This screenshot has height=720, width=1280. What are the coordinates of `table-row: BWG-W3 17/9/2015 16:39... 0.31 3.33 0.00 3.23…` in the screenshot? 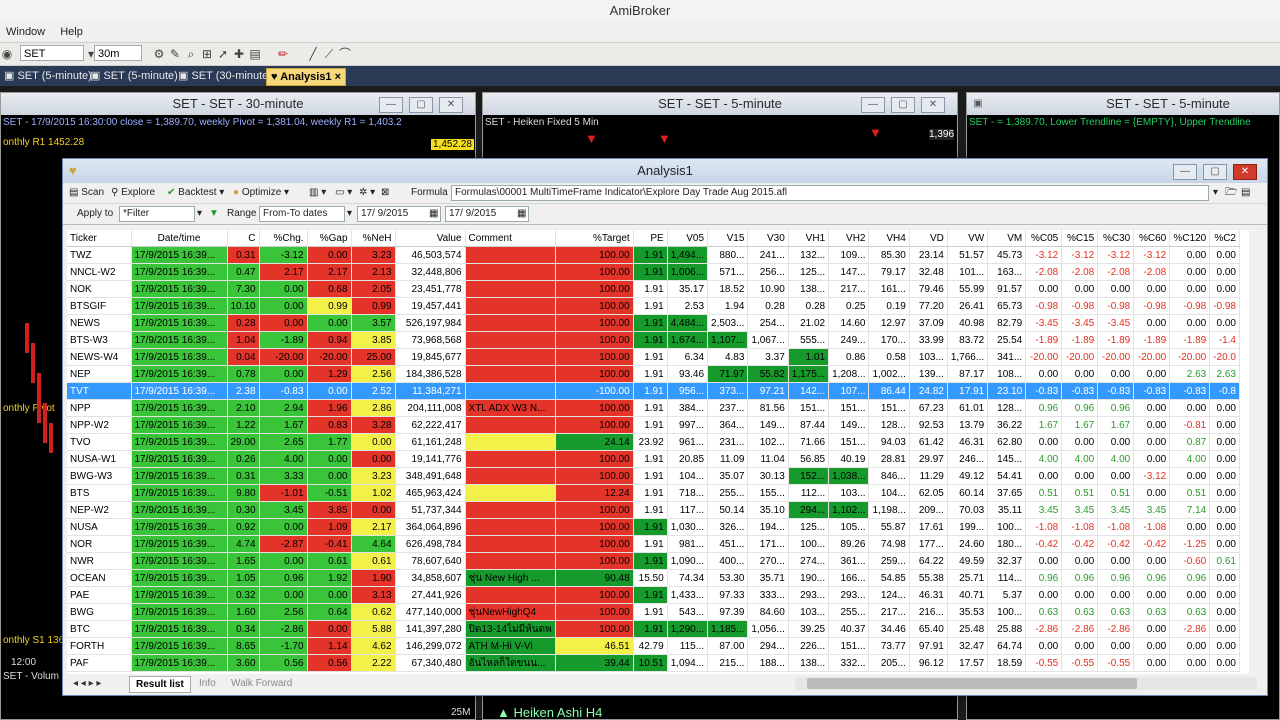 It's located at (653, 476).